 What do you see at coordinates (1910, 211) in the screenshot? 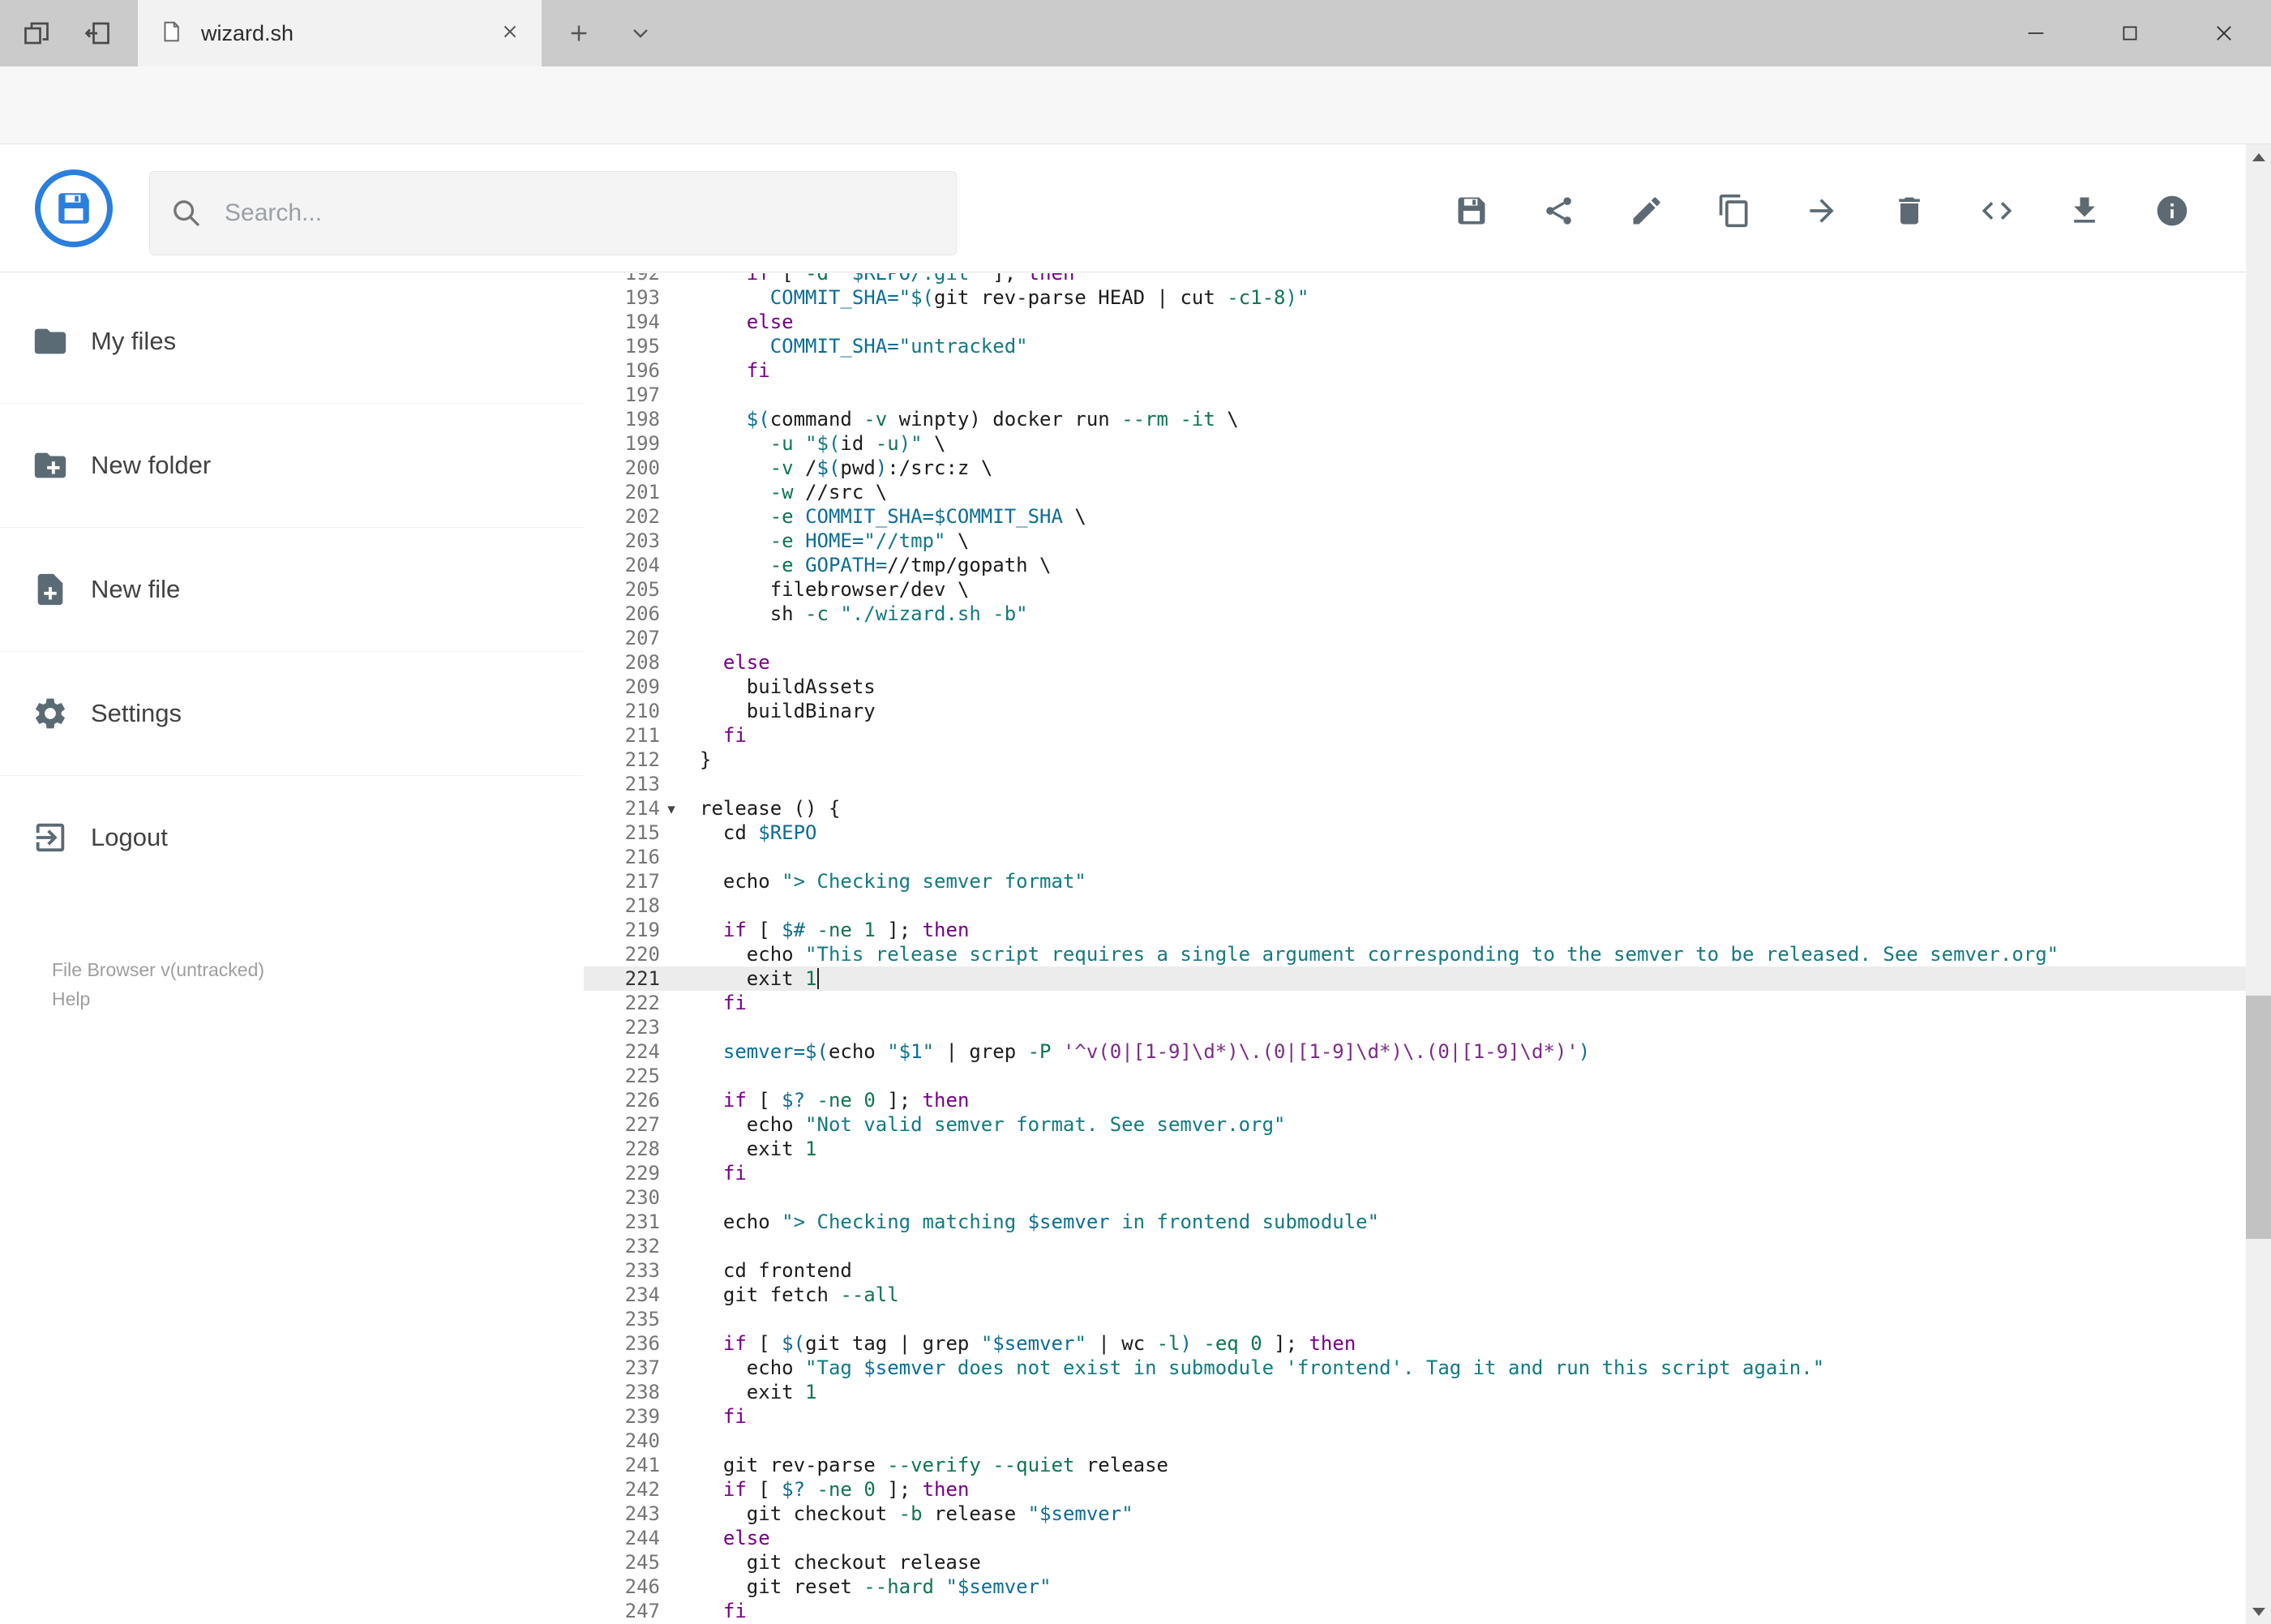
I see `delete-button` at bounding box center [1910, 211].